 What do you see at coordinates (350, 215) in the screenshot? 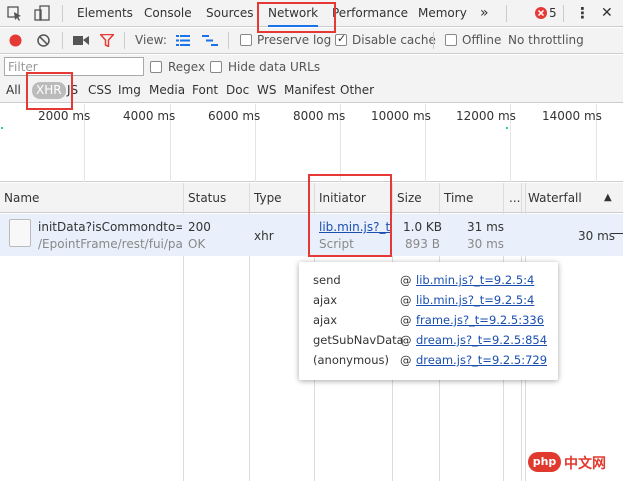
I see `highlight-initiator-column` at bounding box center [350, 215].